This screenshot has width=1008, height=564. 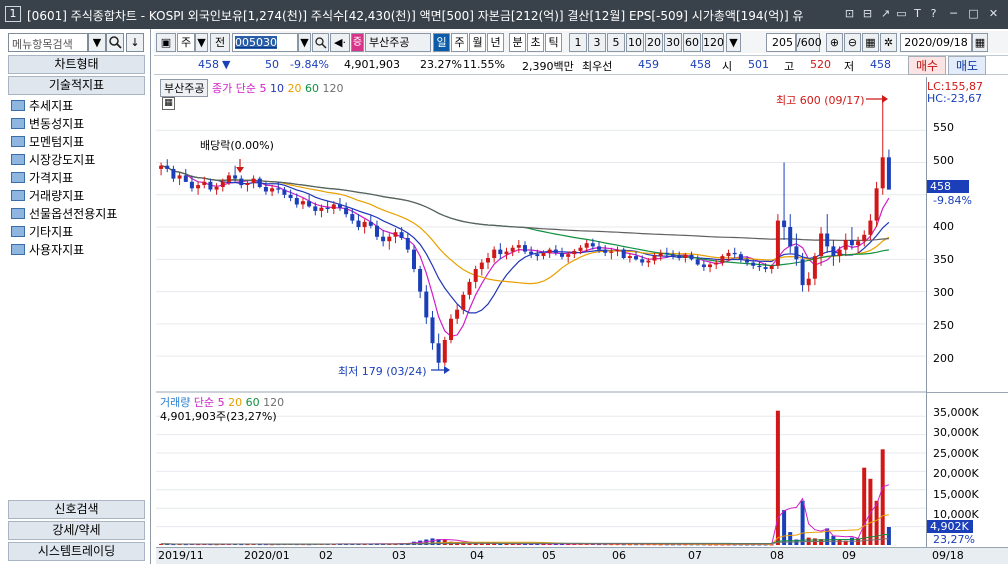 I want to click on search-icon, so click(x=115, y=42).